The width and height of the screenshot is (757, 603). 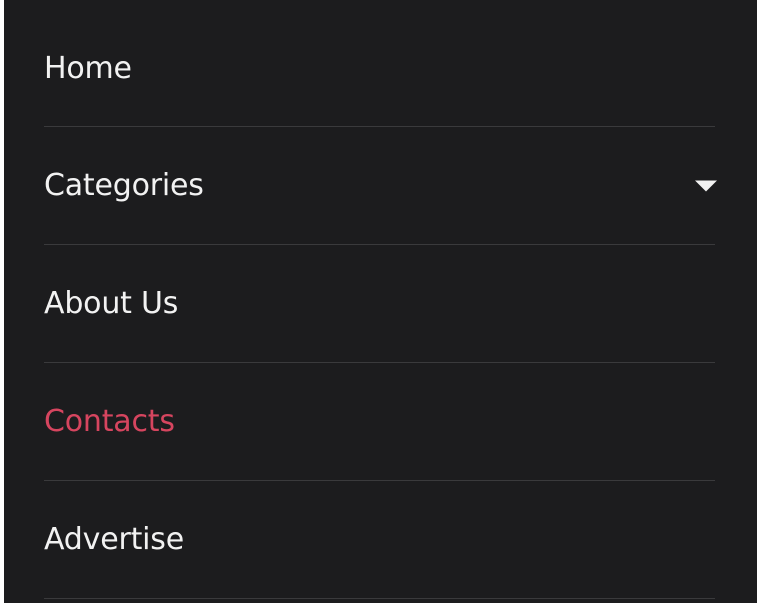 I want to click on menu-item-label: Categories, so click(x=124, y=185).